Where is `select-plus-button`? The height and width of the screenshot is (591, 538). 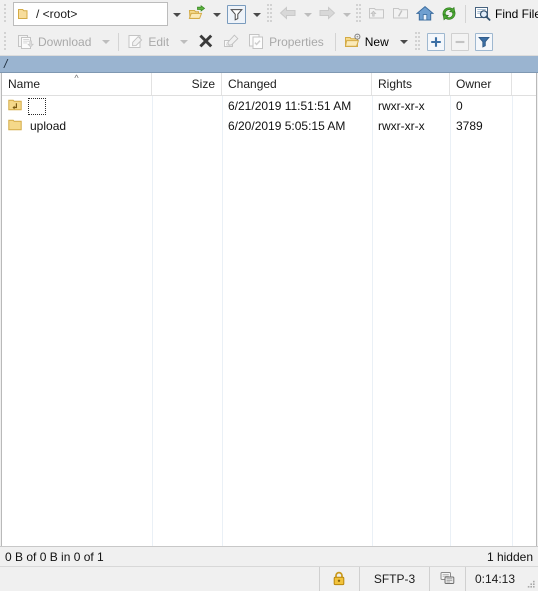
select-plus-button is located at coordinates (436, 42).